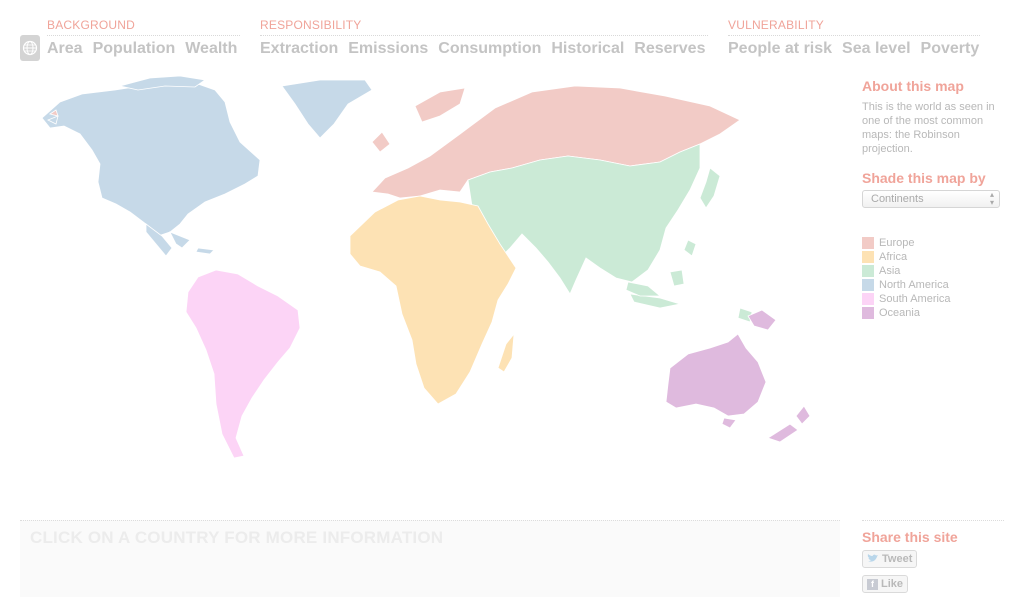  I want to click on continent-oceania, so click(738, 376).